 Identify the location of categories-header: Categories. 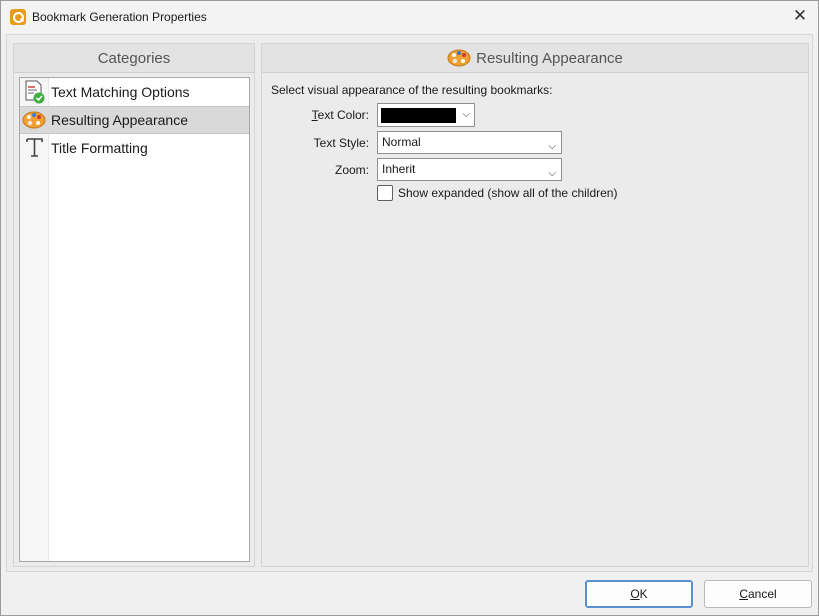
(134, 58).